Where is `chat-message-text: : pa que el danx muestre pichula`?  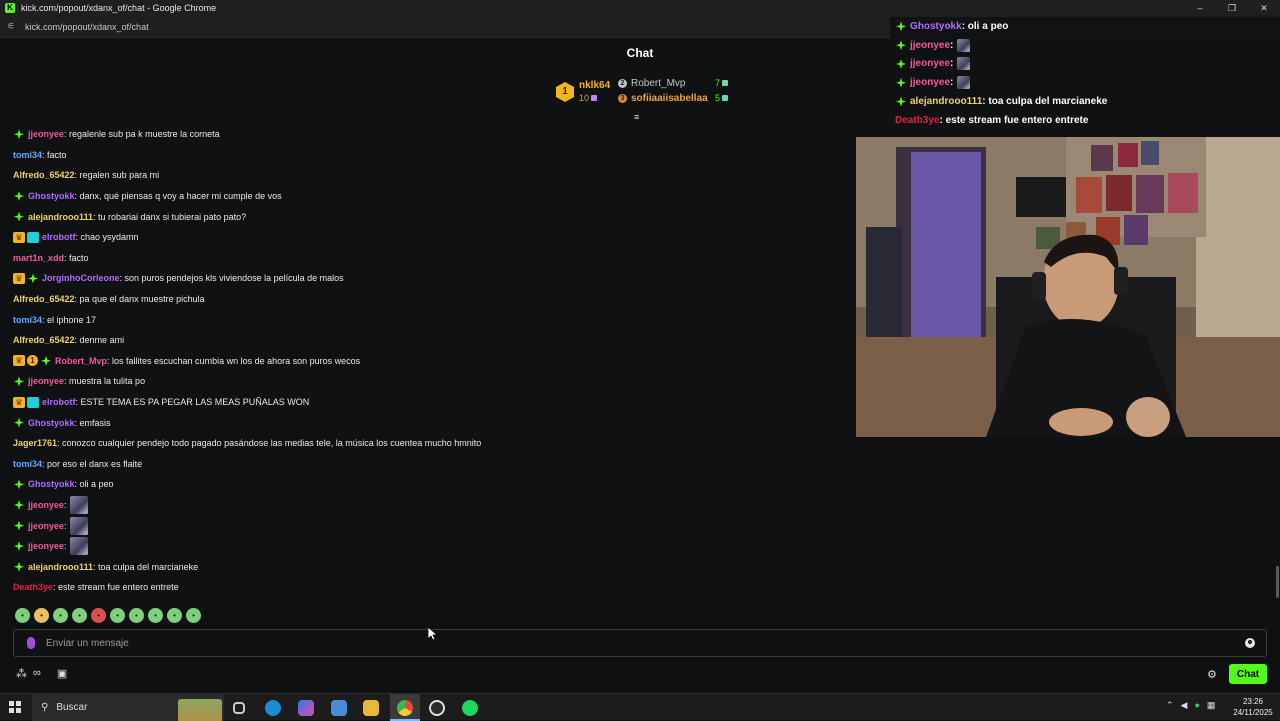
chat-message-text: : pa que el danx muestre pichula is located at coordinates (139, 299).